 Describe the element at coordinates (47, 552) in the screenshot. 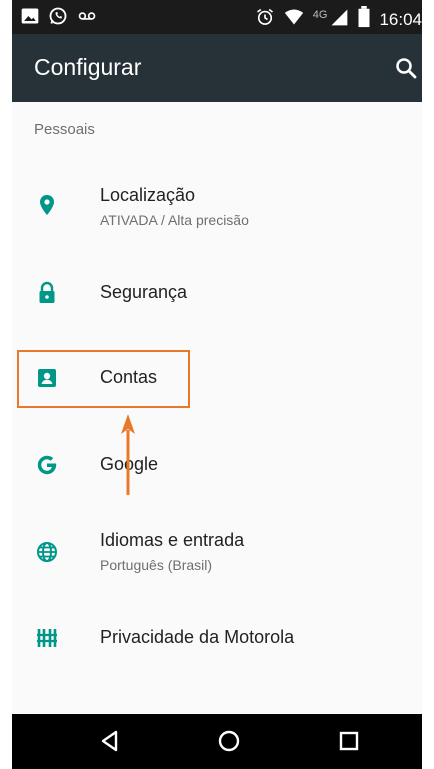

I see `globe-icon` at that location.